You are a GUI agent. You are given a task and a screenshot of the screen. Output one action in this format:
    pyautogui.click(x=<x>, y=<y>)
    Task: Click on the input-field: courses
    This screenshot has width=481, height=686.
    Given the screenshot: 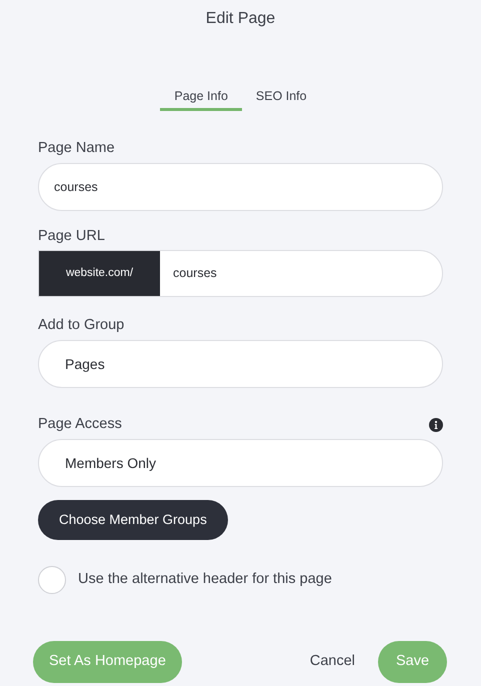 What is the action you would take?
    pyautogui.click(x=240, y=187)
    